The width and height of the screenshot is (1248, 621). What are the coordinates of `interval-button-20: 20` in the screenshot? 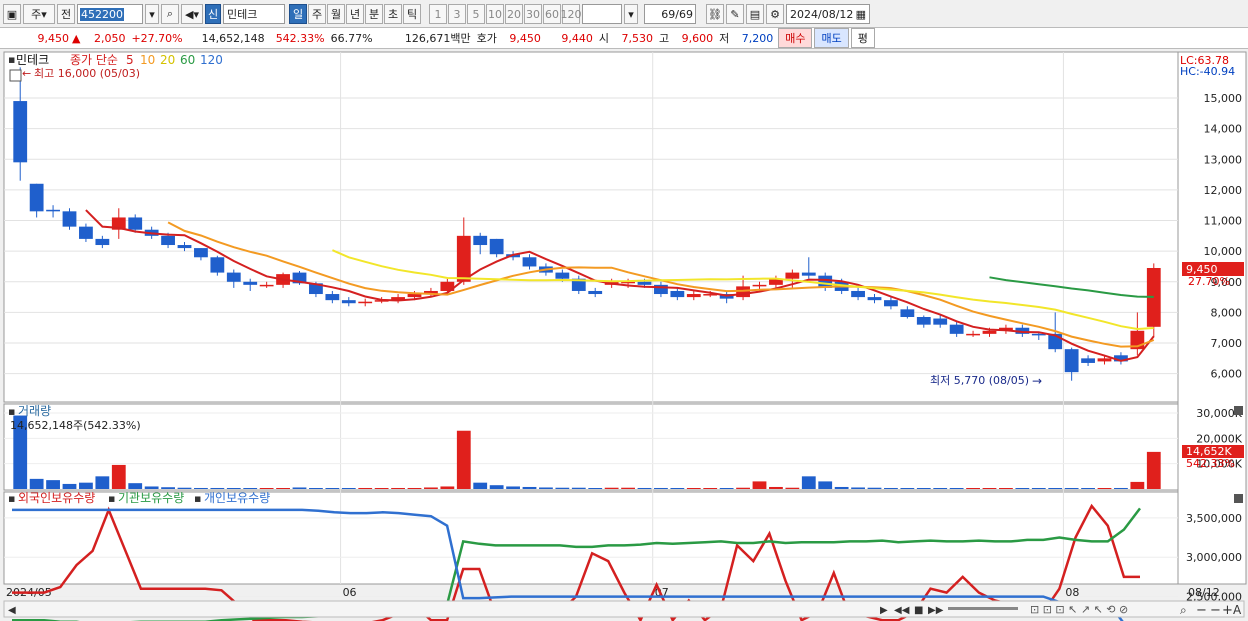 It's located at (514, 14).